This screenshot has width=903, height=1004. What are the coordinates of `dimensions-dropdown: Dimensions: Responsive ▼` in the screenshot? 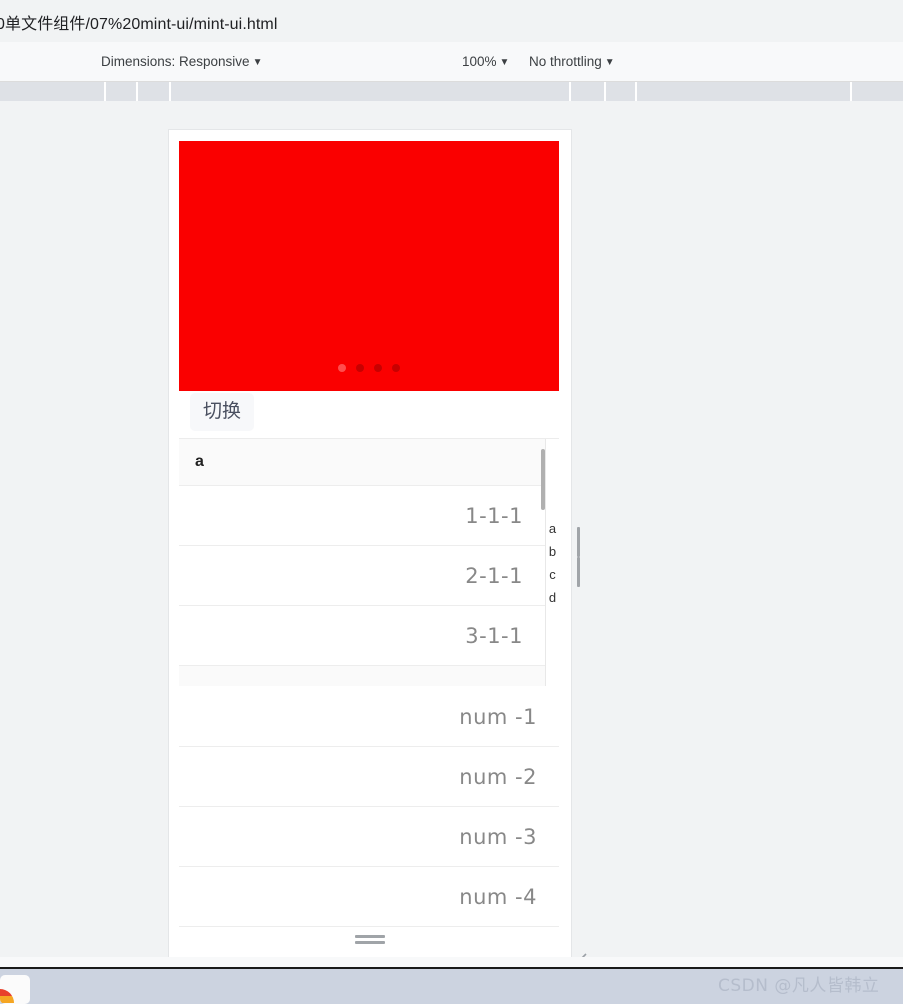 It's located at (181, 61).